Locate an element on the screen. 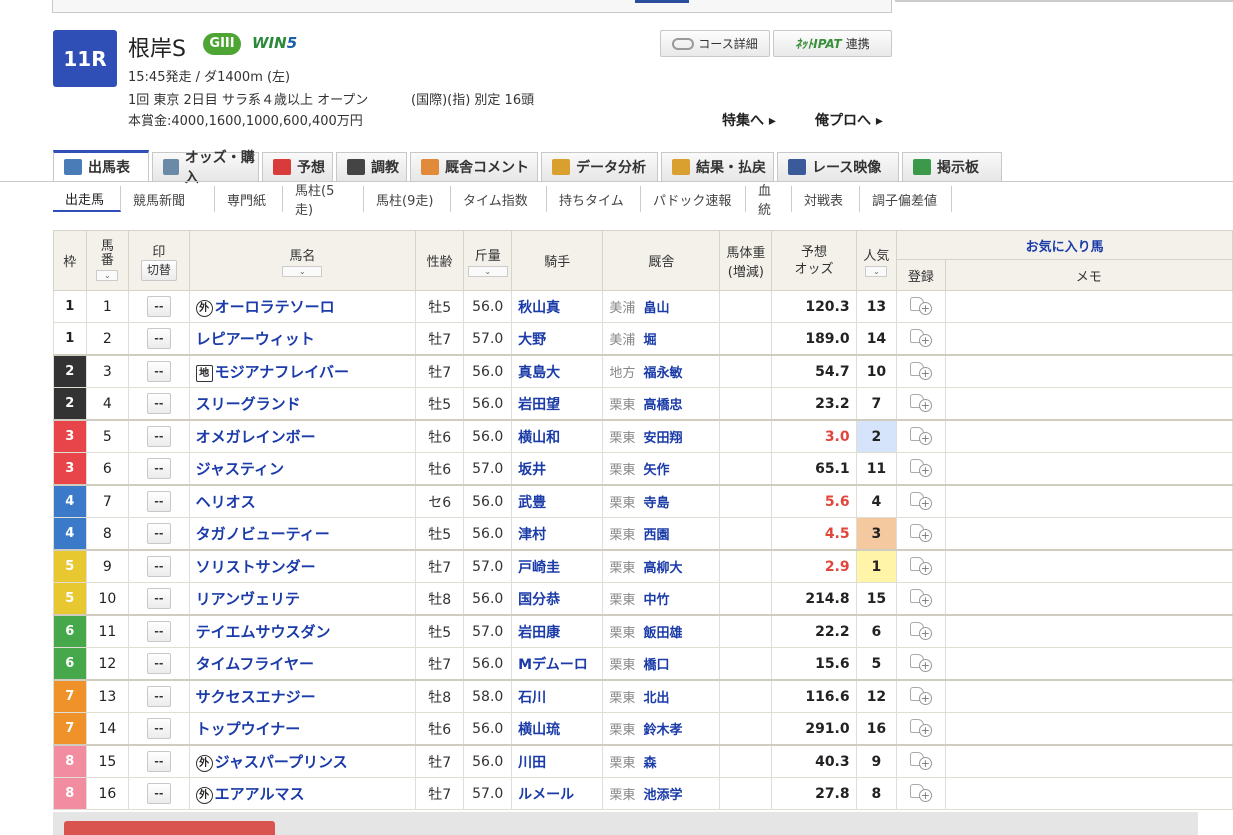 Image resolution: width=1233 pixels, height=835 pixels. horse-name-link: モジアナフレイバー is located at coordinates (282, 372).